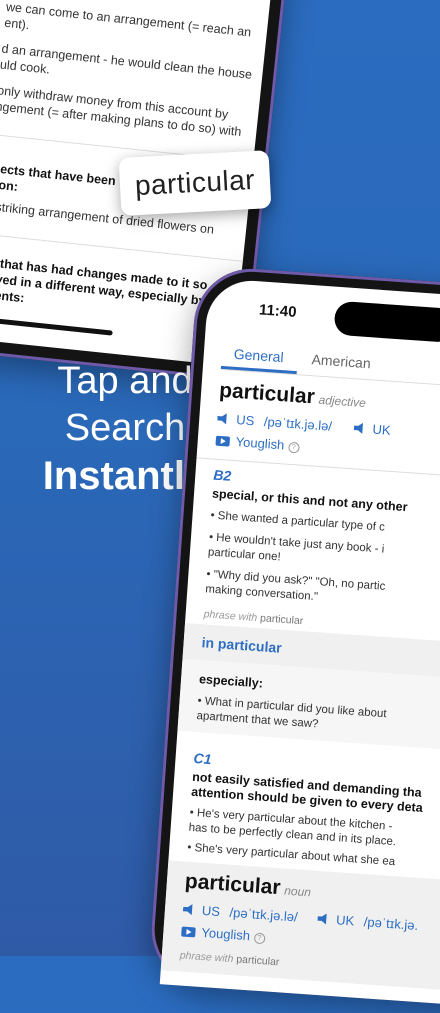 This screenshot has height=1013, width=440. I want to click on tab-american: American, so click(341, 361).